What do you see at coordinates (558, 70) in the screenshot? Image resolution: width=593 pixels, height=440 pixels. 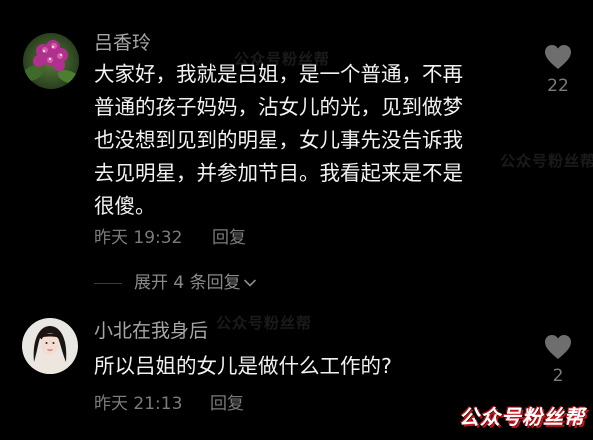 I see `like-button: 22` at bounding box center [558, 70].